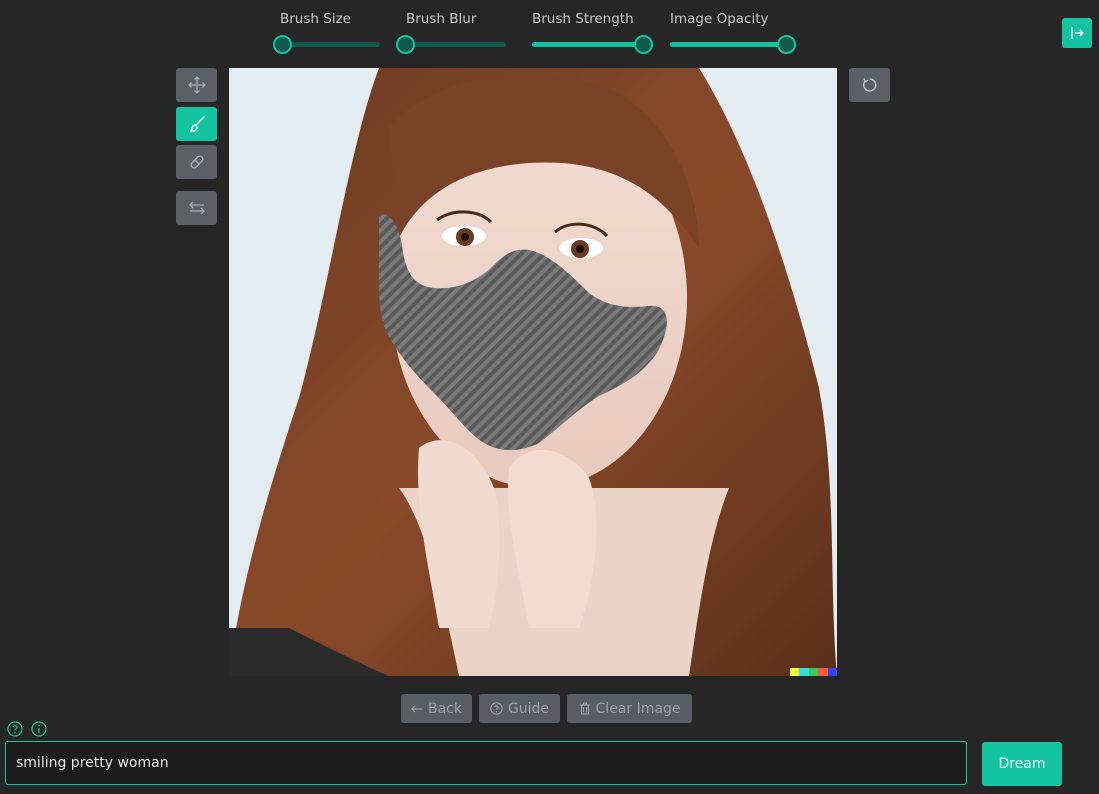  Describe the element at coordinates (282, 44) in the screenshot. I see `brush-size-knob` at that location.